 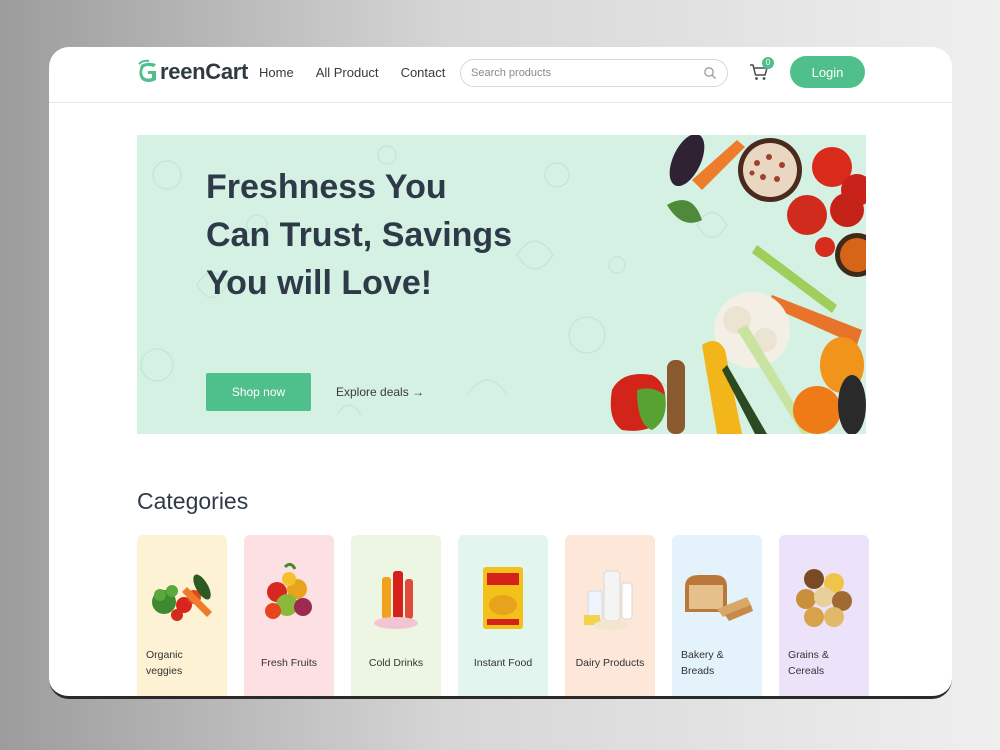 What do you see at coordinates (710, 73) in the screenshot?
I see `search-icon` at bounding box center [710, 73].